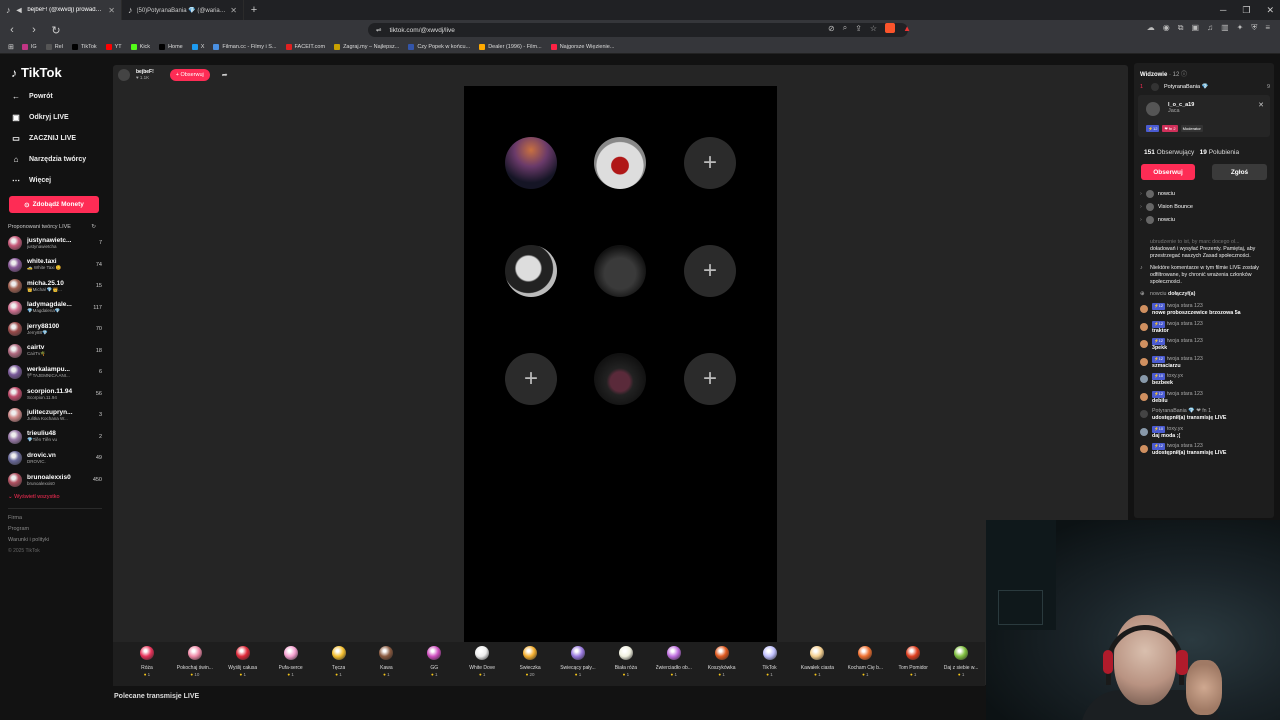 The image size is (1280, 720). I want to click on sidebar-nav-item: ⋯ Więcej, so click(56, 180).